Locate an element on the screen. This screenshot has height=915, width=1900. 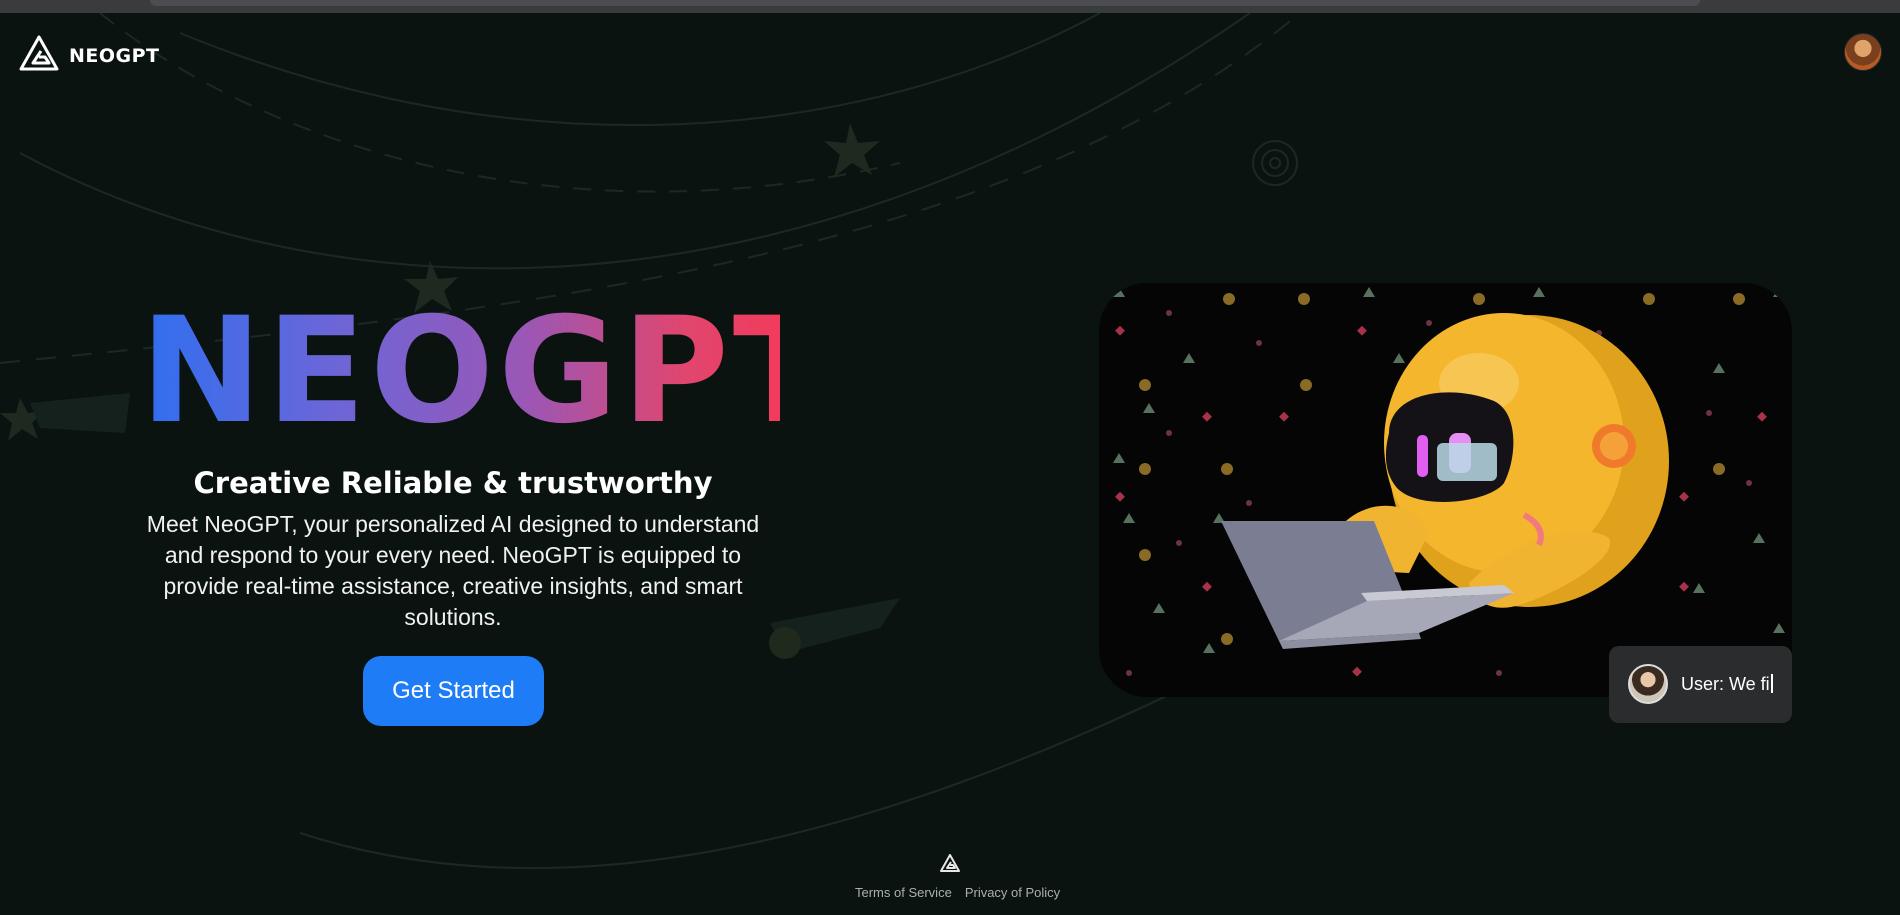
privacy-policy-link: Privacy of Policy is located at coordinates (1012, 892).